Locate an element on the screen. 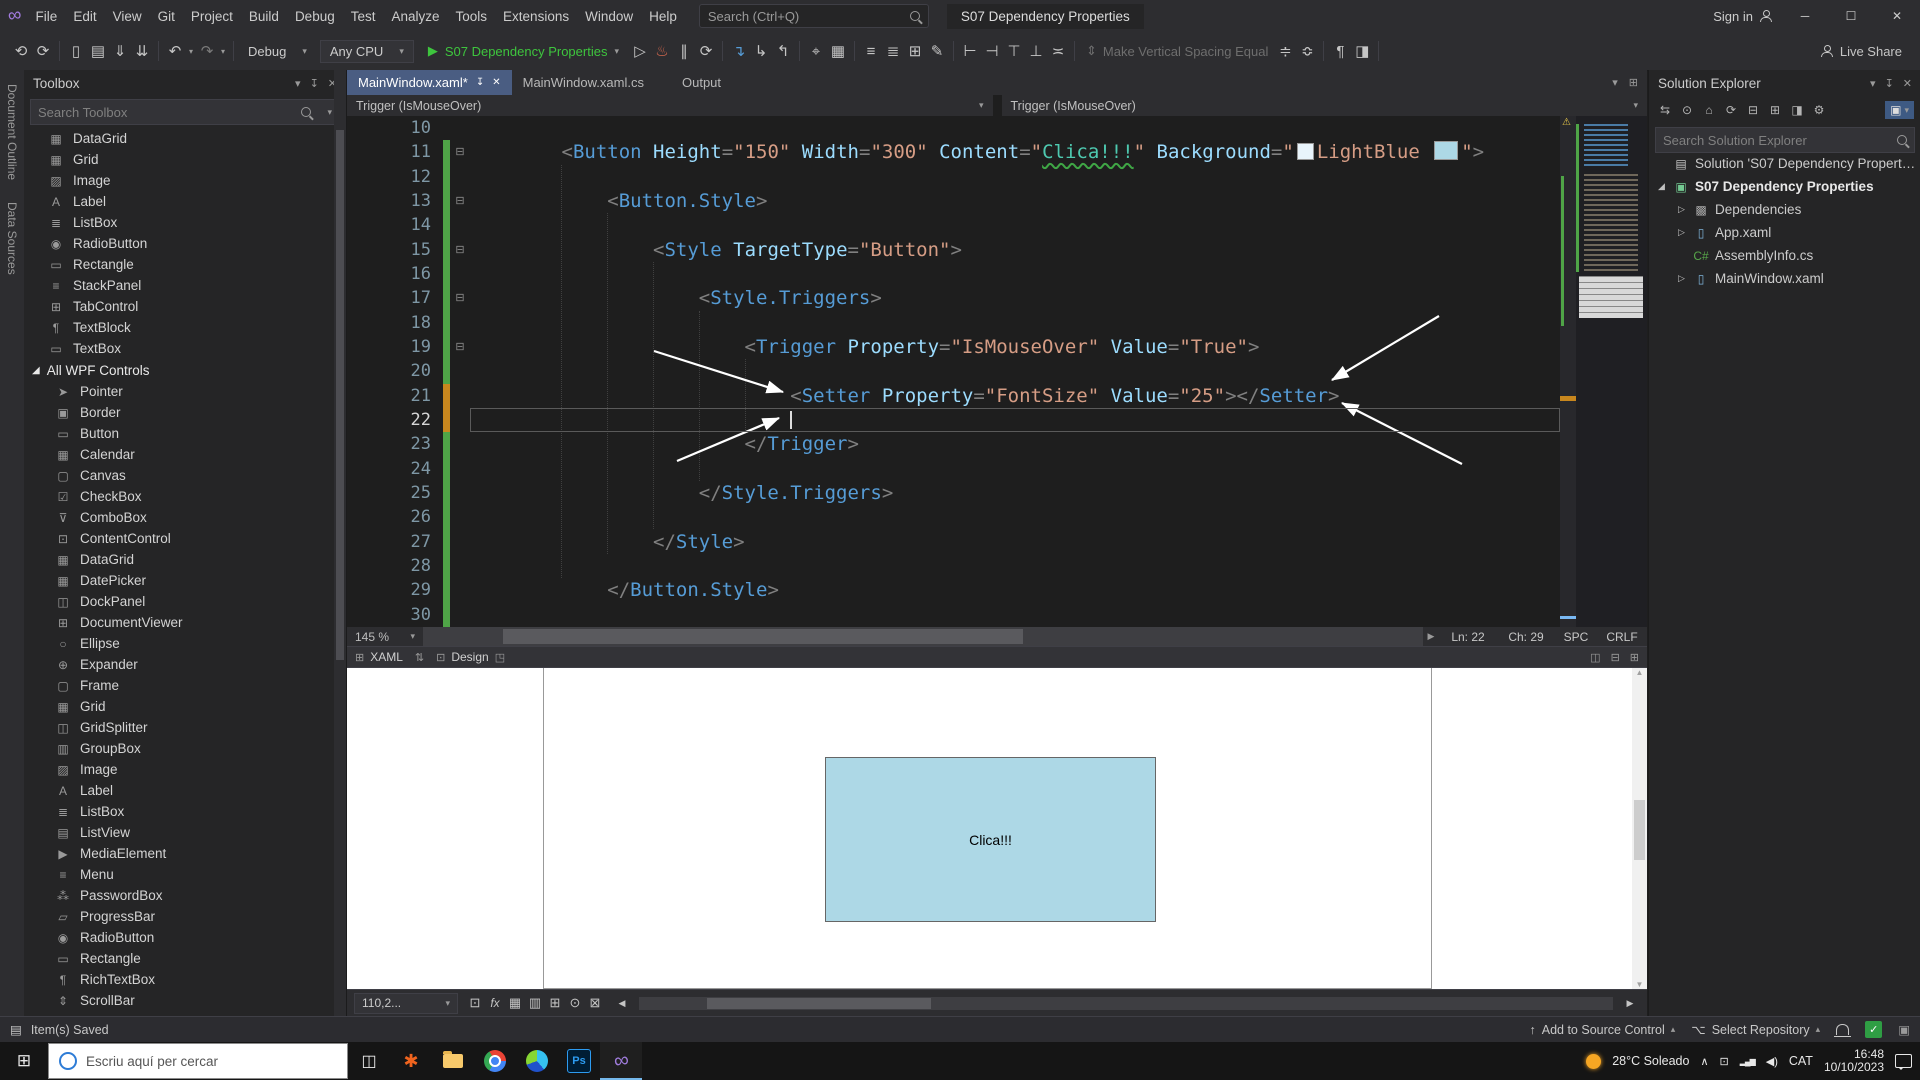 The width and height of the screenshot is (1920, 1080). toolbox-item: ◉ RadioButton is located at coordinates (179, 937).